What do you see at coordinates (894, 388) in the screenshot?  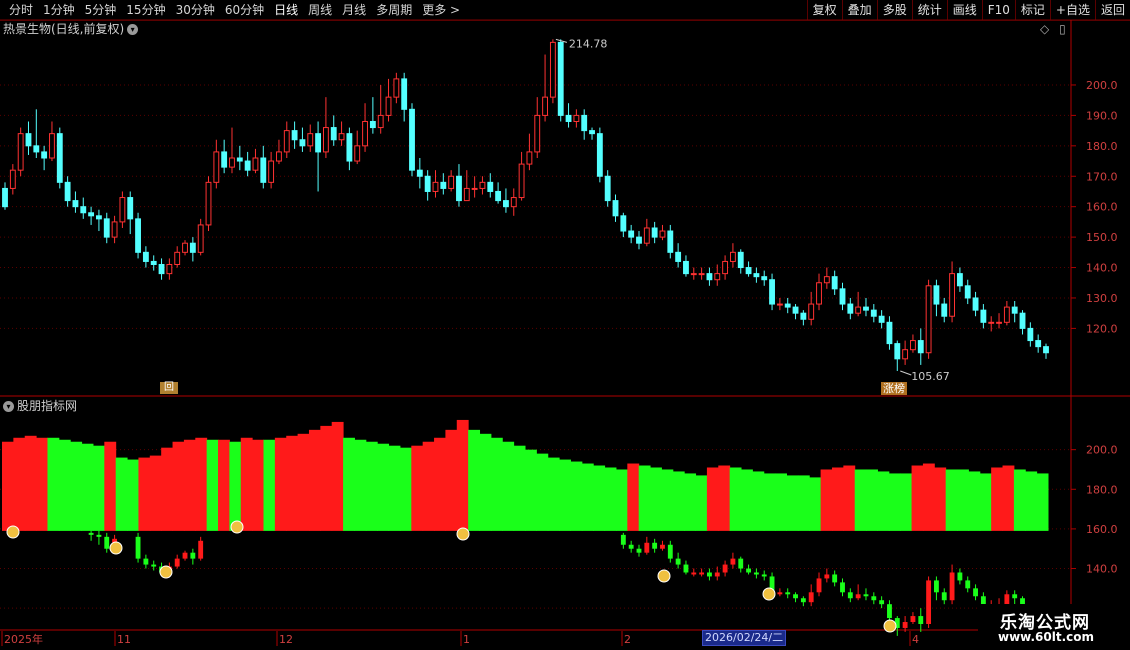 I see `limit-list-badge: 涨榜` at bounding box center [894, 388].